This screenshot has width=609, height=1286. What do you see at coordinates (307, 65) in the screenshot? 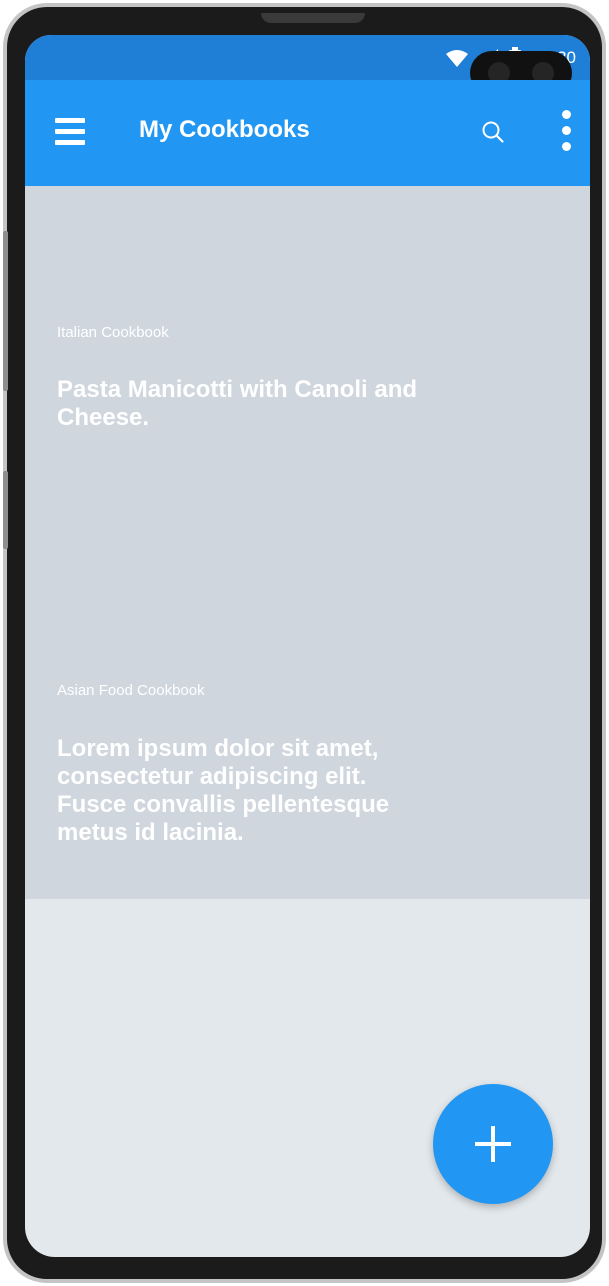
I see `status-bar: 11:30` at bounding box center [307, 65].